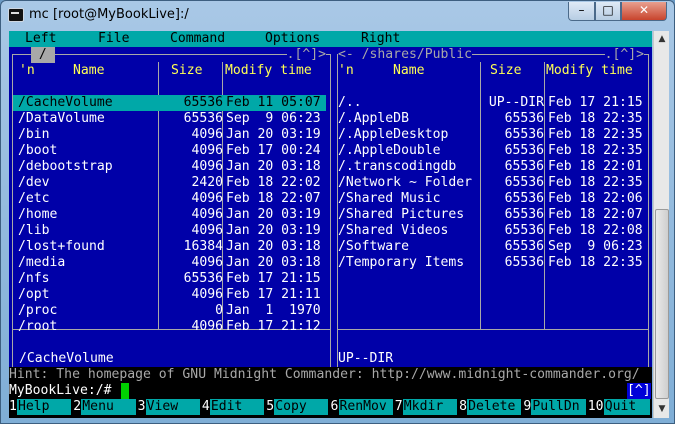 The image size is (675, 424). What do you see at coordinates (555, 407) in the screenshot?
I see `fkey-pulldn: 9 PullDn` at bounding box center [555, 407].